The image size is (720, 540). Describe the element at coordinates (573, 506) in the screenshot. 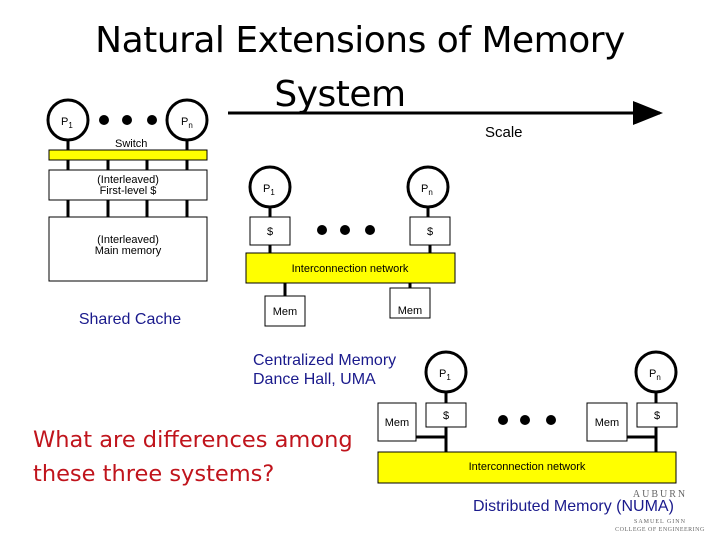

I see `distributed-caption: Distributed Memory (NUMA)` at that location.